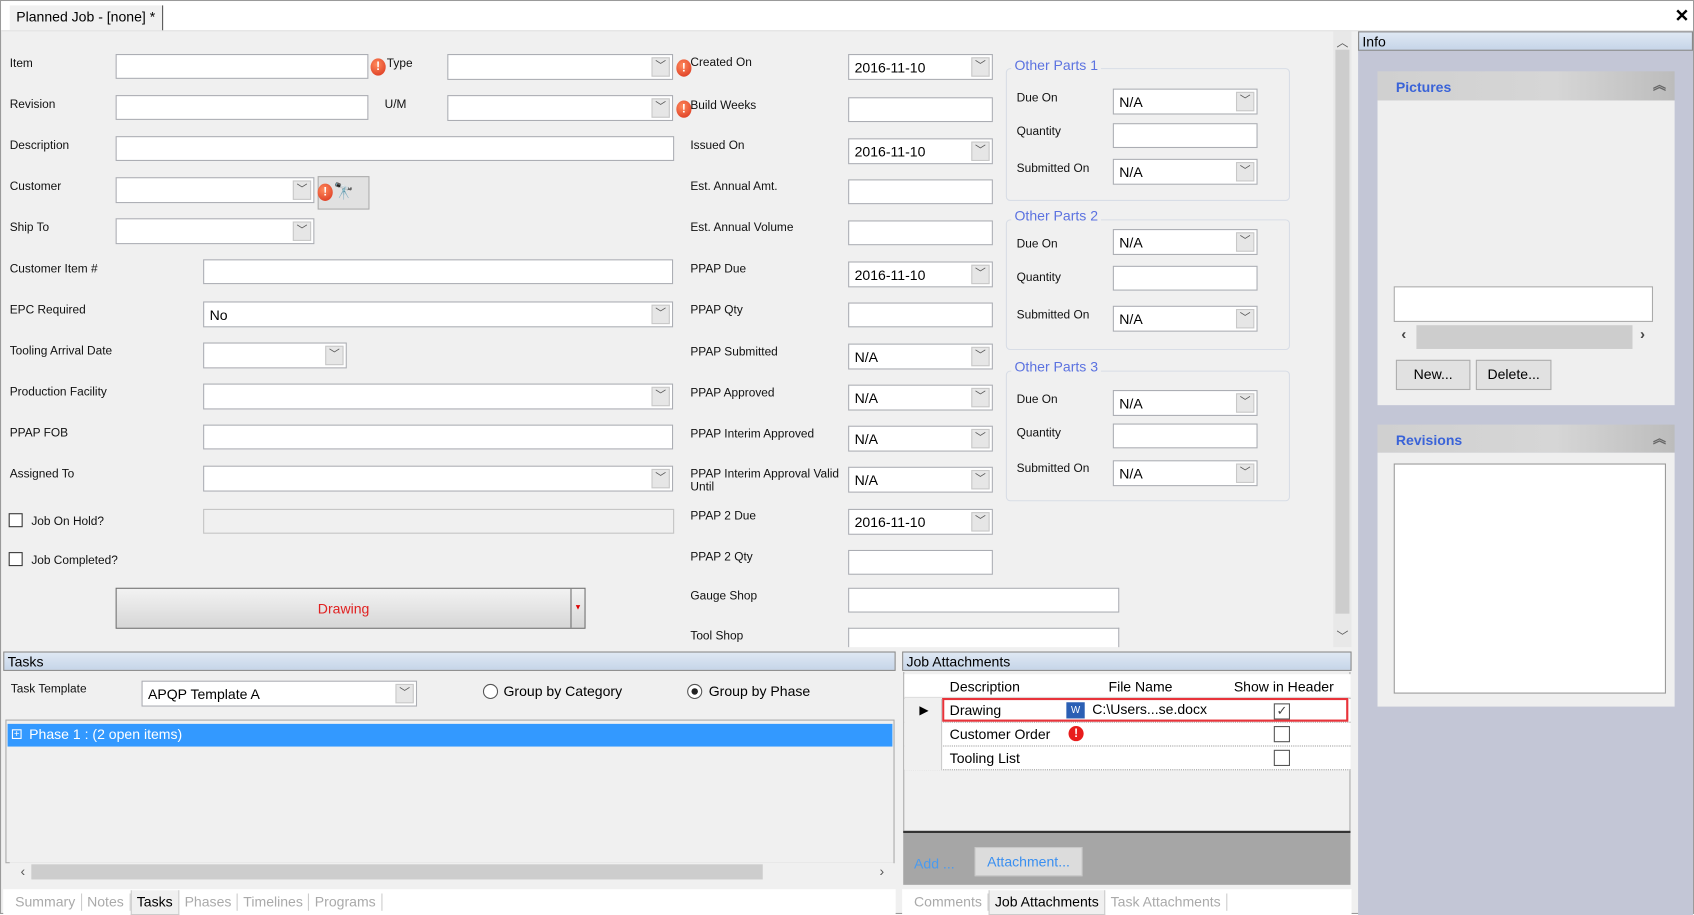 The image size is (1694, 915). What do you see at coordinates (279, 693) in the screenshot?
I see `task-template-dropdown: APQP Template A ﹀` at bounding box center [279, 693].